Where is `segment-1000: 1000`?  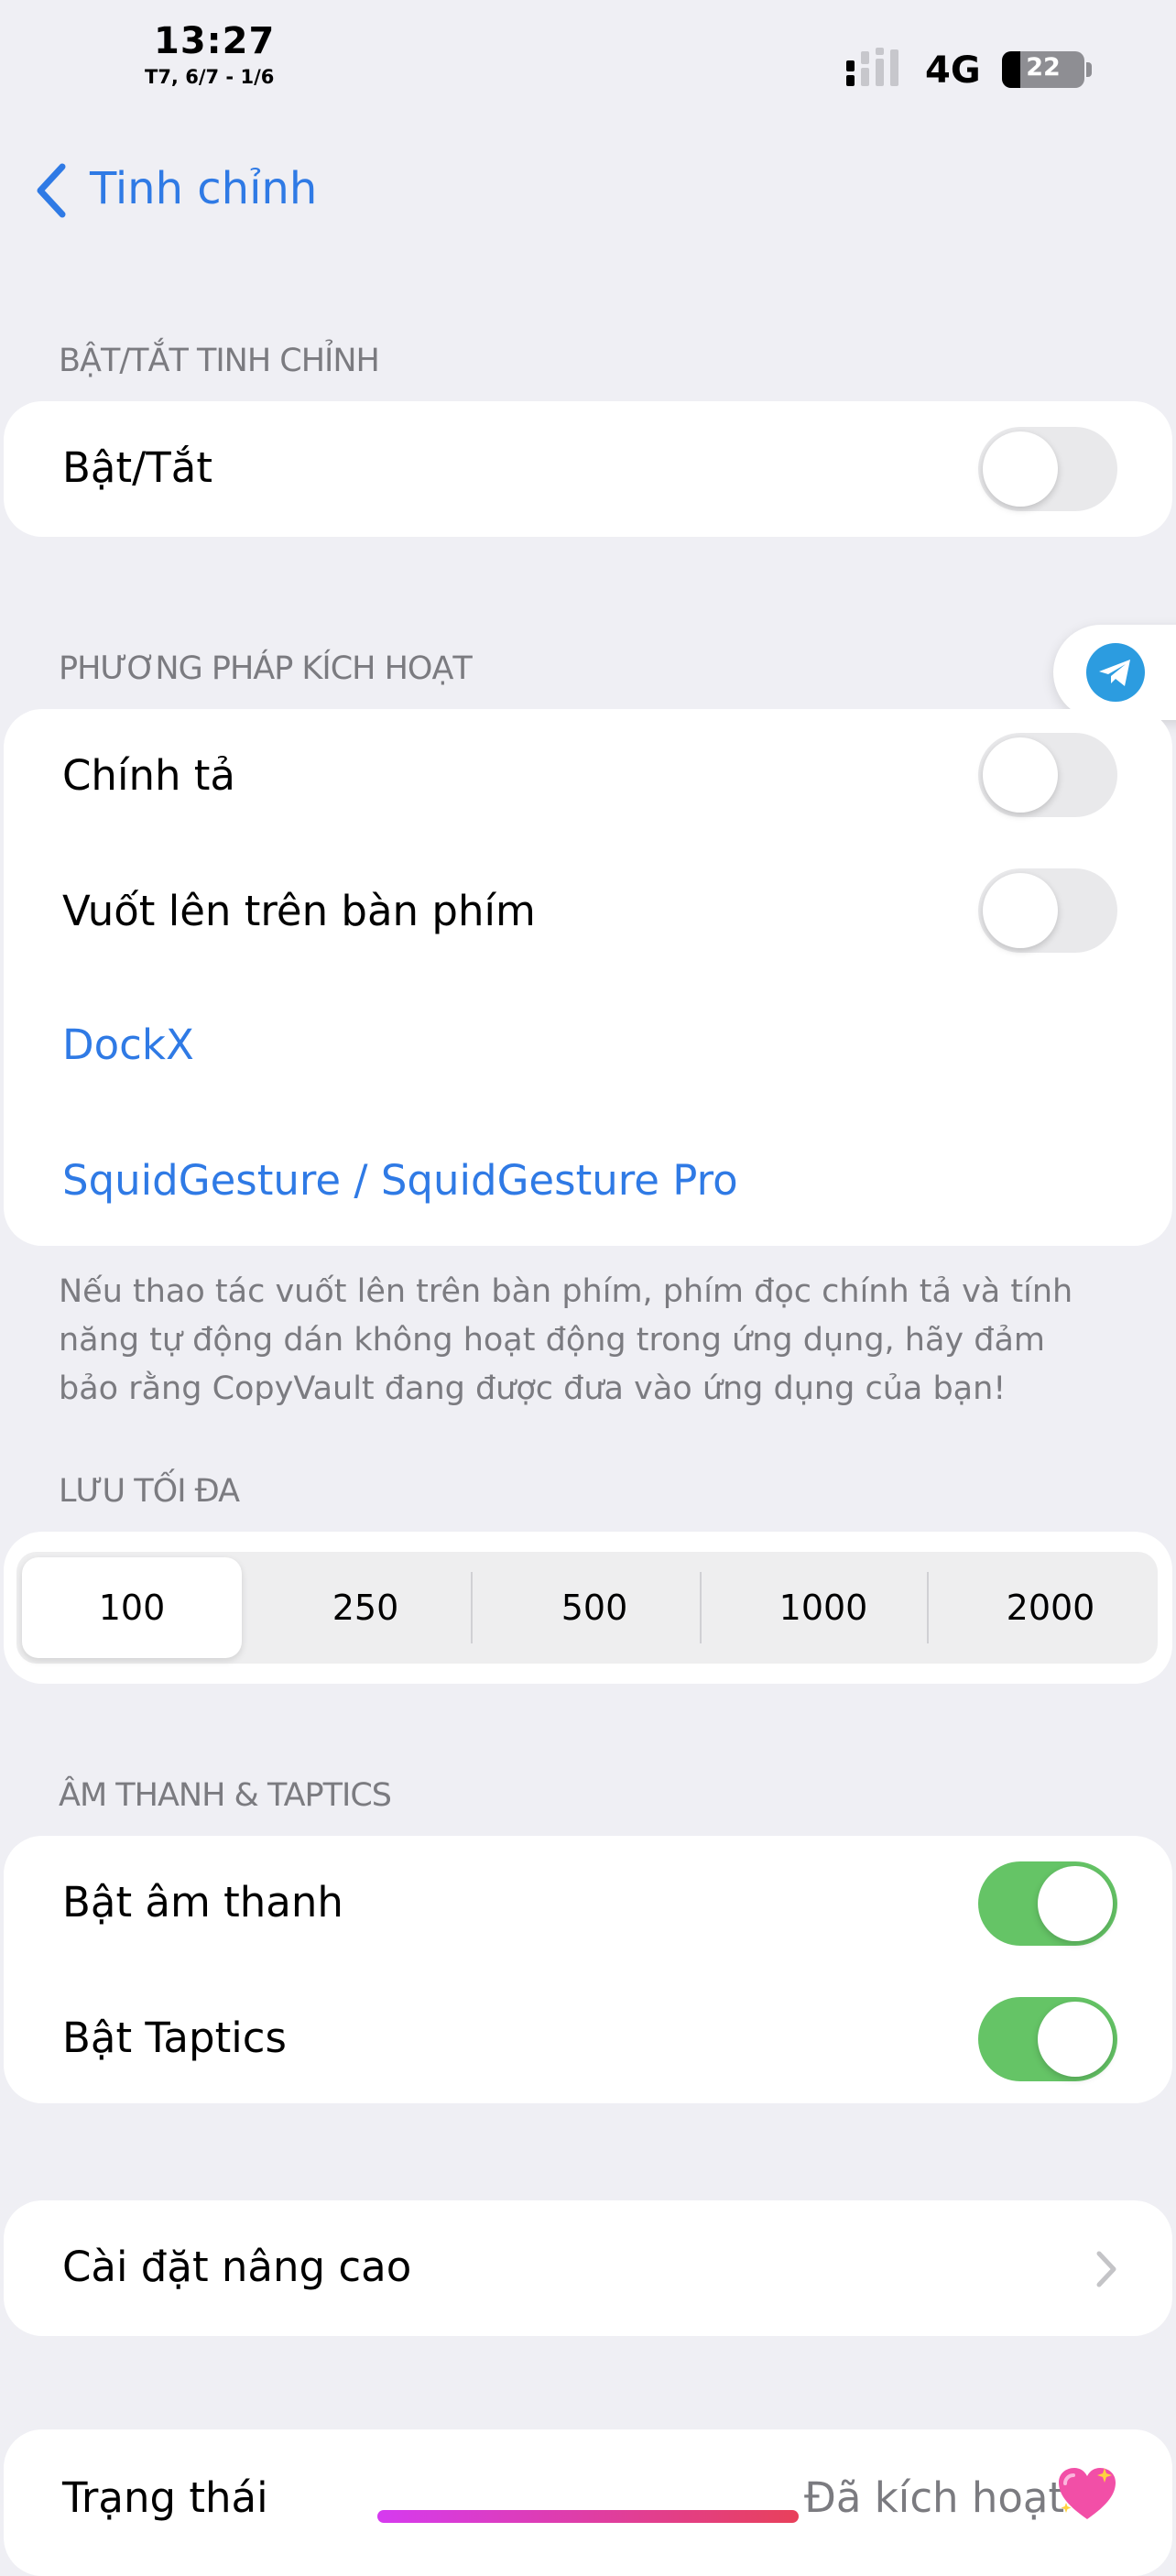
segment-1000: 1000 is located at coordinates (823, 1608).